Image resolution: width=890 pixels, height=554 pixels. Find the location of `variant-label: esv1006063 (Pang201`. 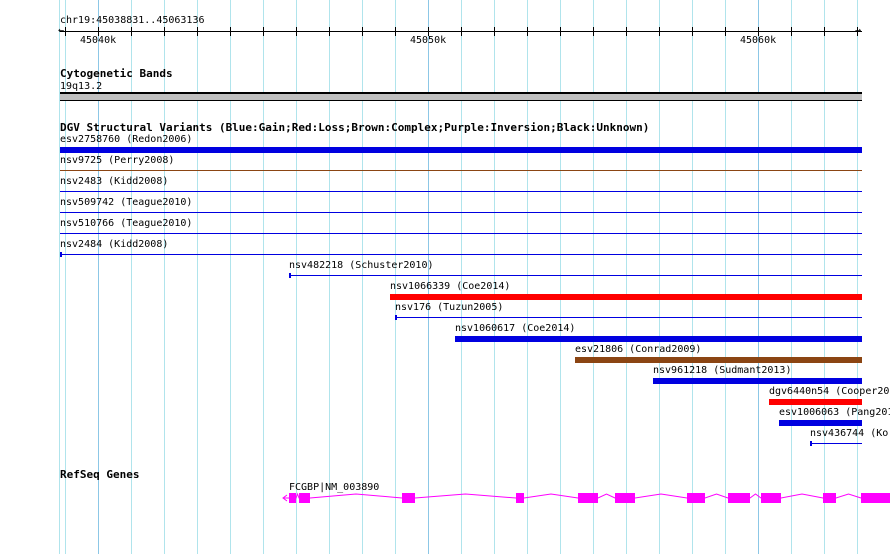

variant-label: esv1006063 (Pang201 is located at coordinates (834, 412).